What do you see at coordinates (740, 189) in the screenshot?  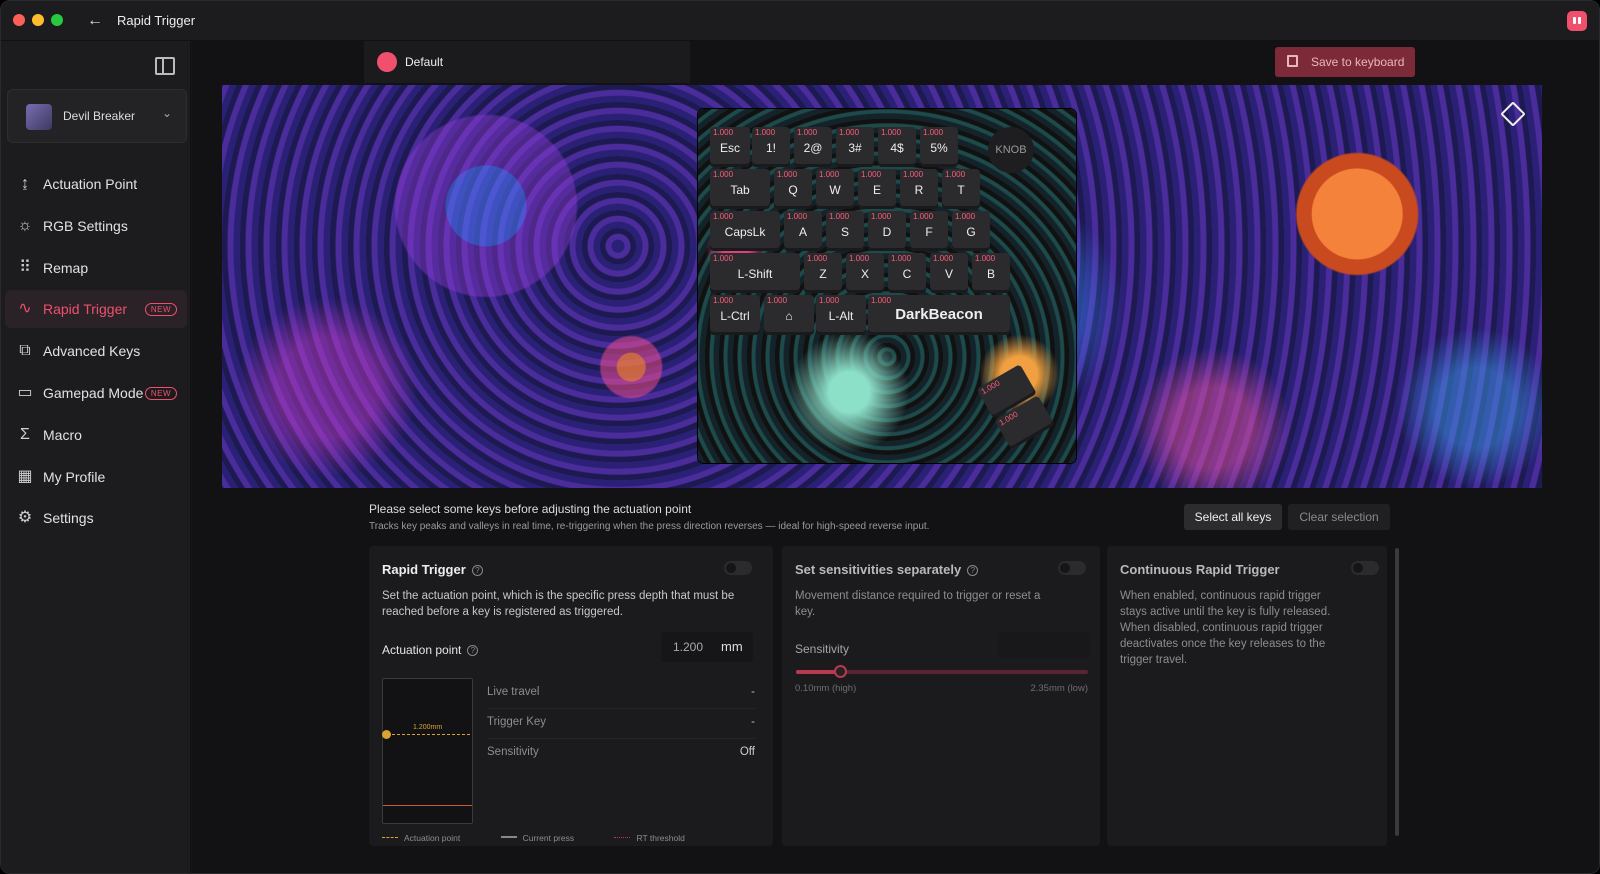 I see `key-tab: 1.000 Tab` at bounding box center [740, 189].